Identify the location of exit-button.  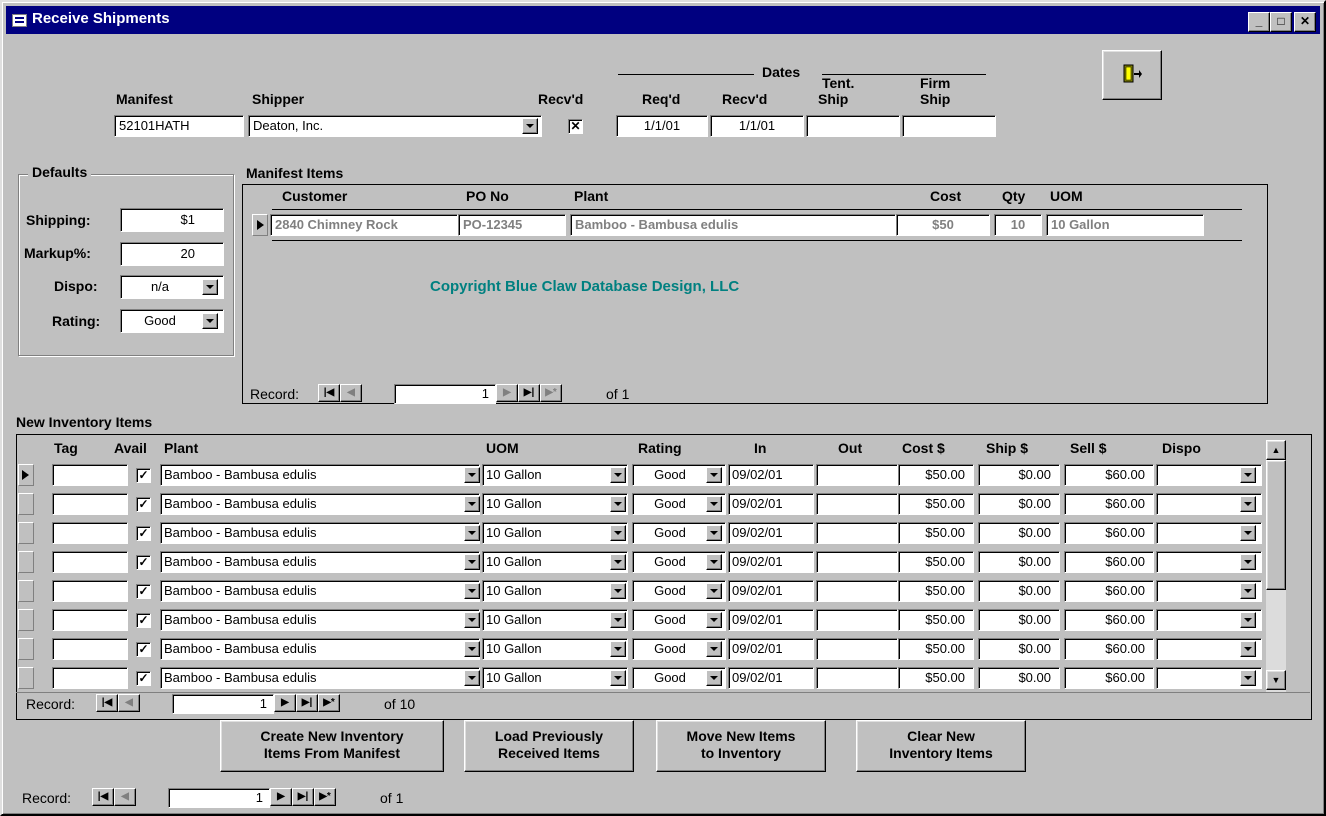
(1132, 75).